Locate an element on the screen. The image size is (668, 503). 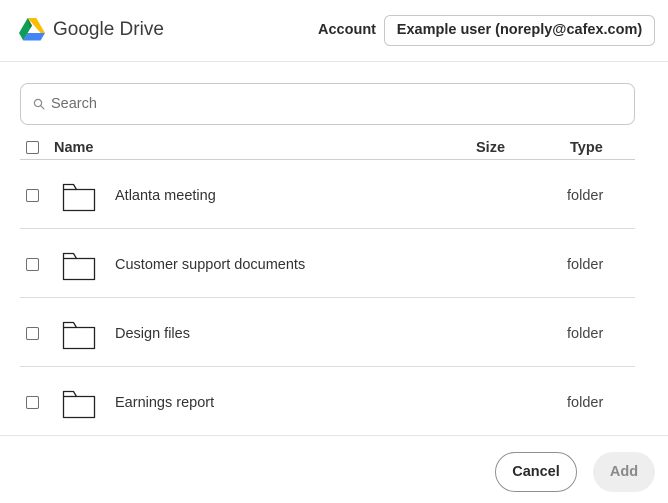
column-header-name: Name is located at coordinates (74, 148).